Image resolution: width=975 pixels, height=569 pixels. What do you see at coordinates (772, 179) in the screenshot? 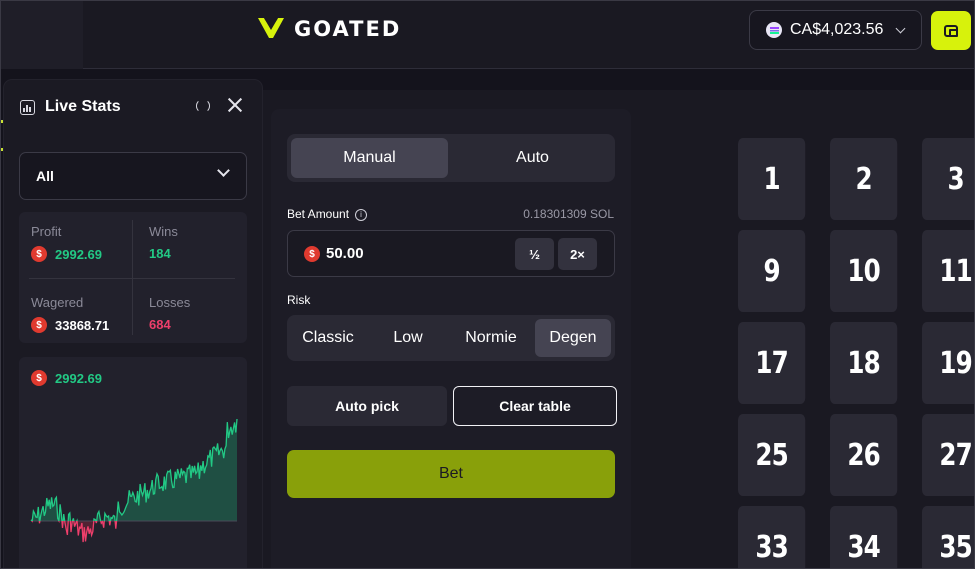
I see `number-tile: 1` at bounding box center [772, 179].